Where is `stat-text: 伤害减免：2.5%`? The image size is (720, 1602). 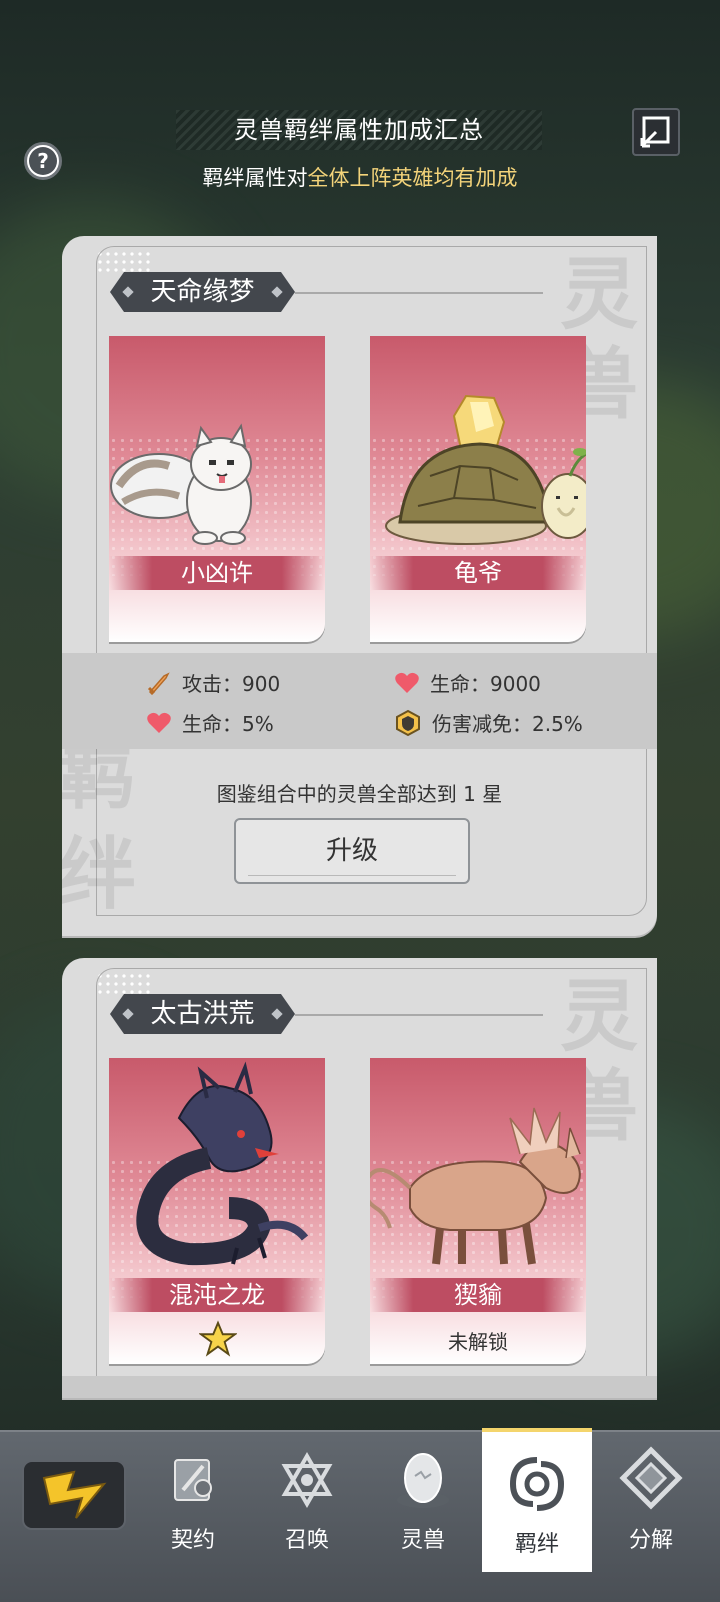 stat-text: 伤害减免：2.5% is located at coordinates (507, 724).